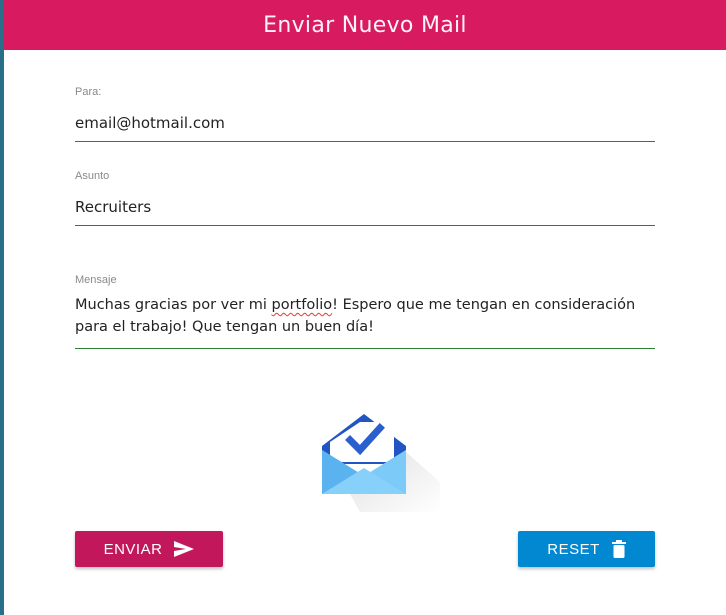 This screenshot has height=615, width=726. What do you see at coordinates (365, 207) in the screenshot?
I see `subject-input: Recruiters` at bounding box center [365, 207].